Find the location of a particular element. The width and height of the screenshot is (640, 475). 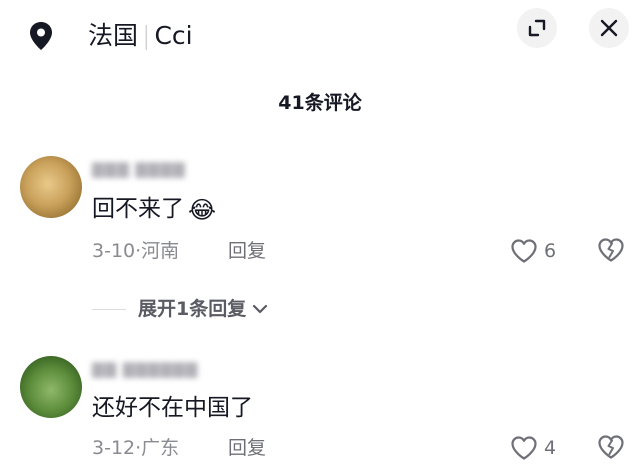

comment-meta: 3-10·河南 is located at coordinates (135, 251).